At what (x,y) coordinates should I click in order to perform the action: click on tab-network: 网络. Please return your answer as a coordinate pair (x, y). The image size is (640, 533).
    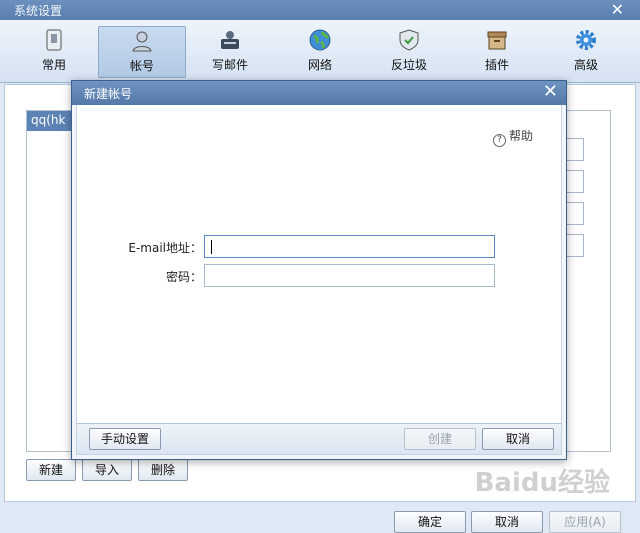
    Looking at the image, I should click on (320, 52).